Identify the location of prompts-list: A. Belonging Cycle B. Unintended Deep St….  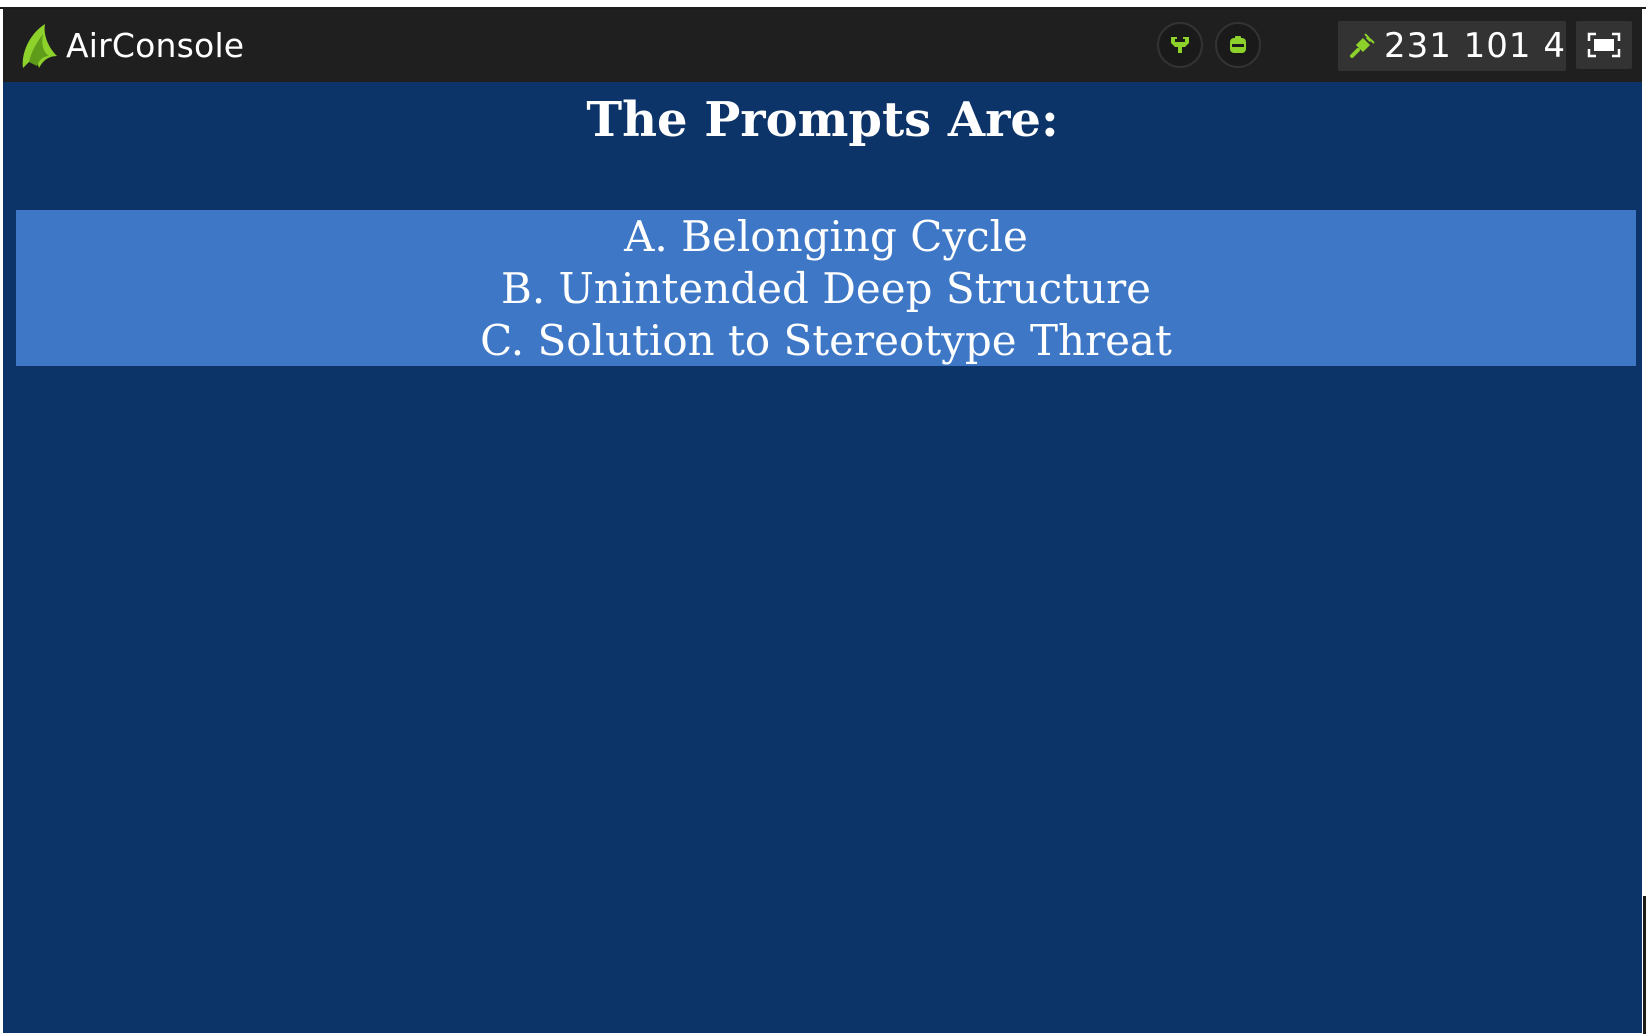
(826, 289).